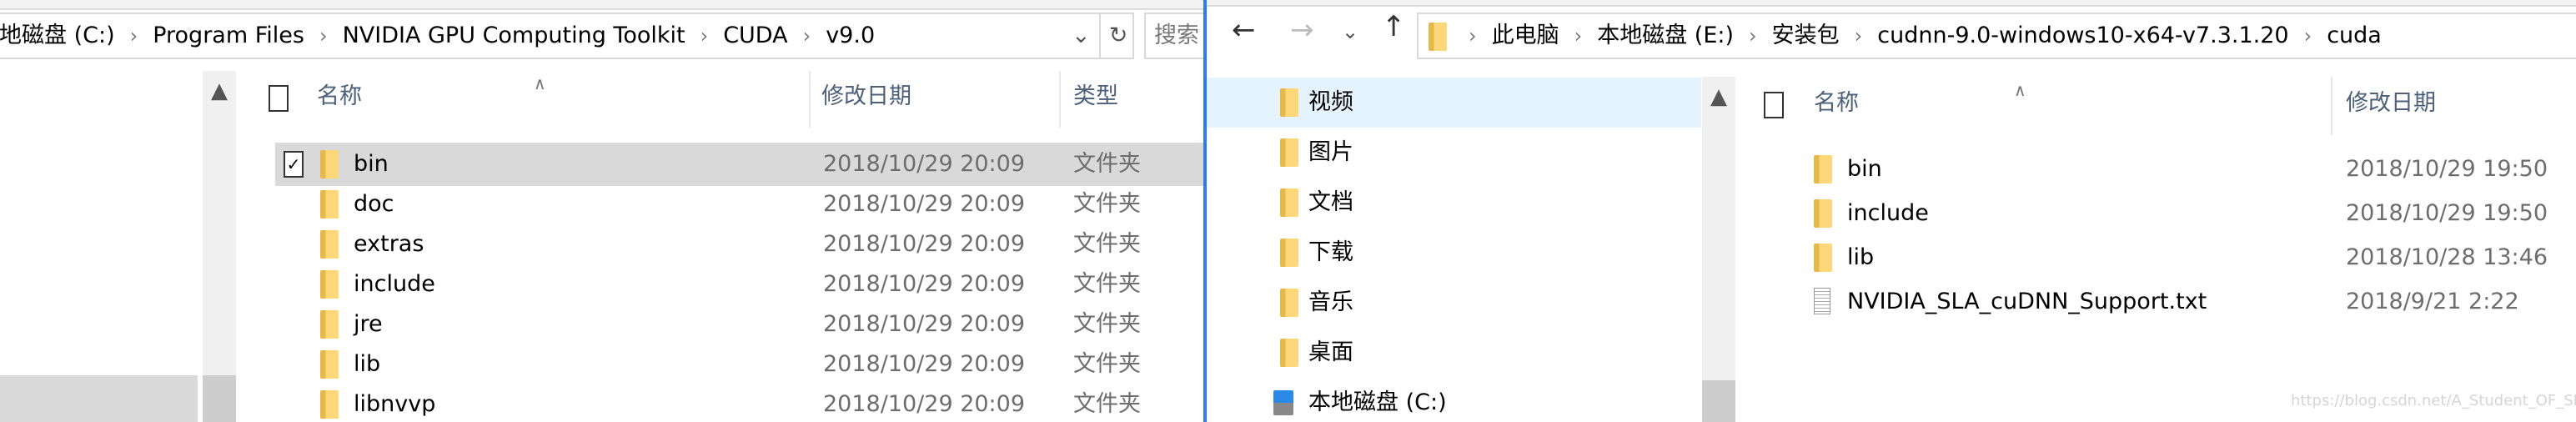 The image size is (2576, 422). What do you see at coordinates (1115, 36) in the screenshot?
I see `refresh-icon: ↻` at bounding box center [1115, 36].